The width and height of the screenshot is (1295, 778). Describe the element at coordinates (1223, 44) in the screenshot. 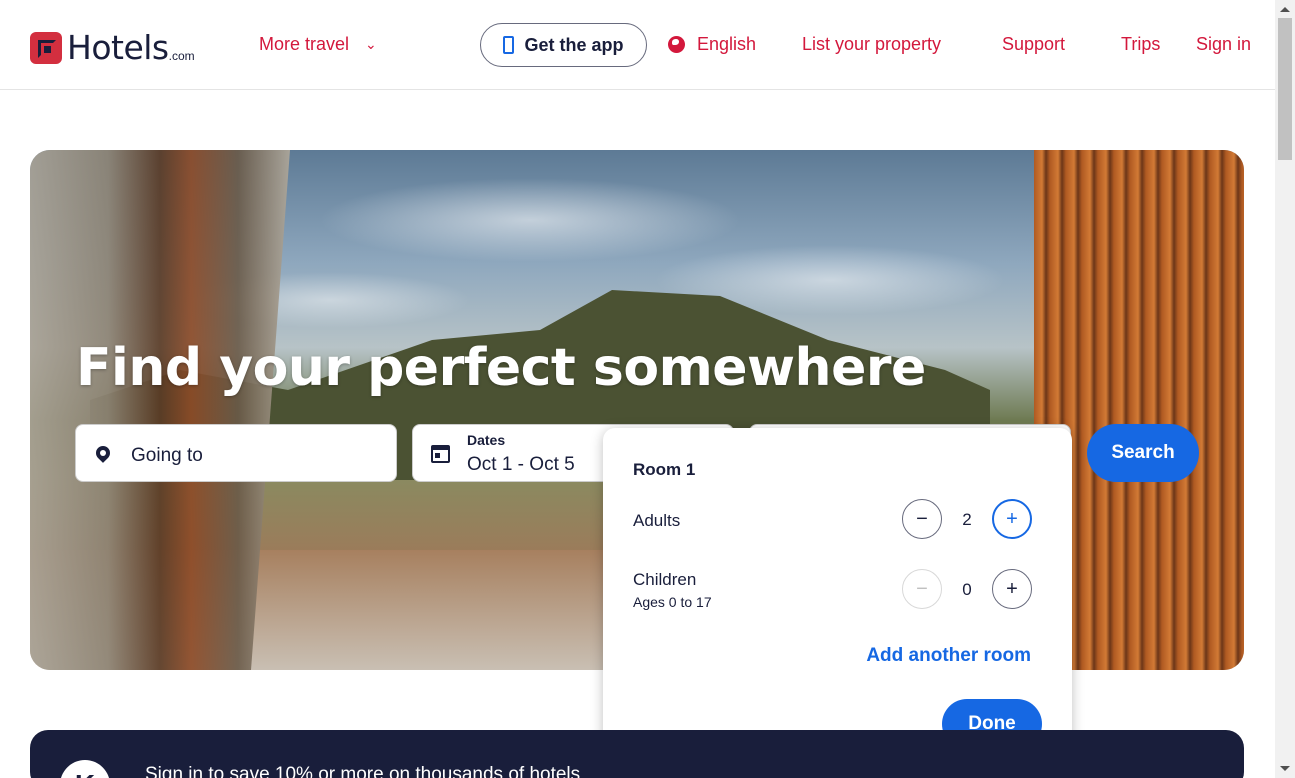

I see `sign-in-link: Sign in` at that location.